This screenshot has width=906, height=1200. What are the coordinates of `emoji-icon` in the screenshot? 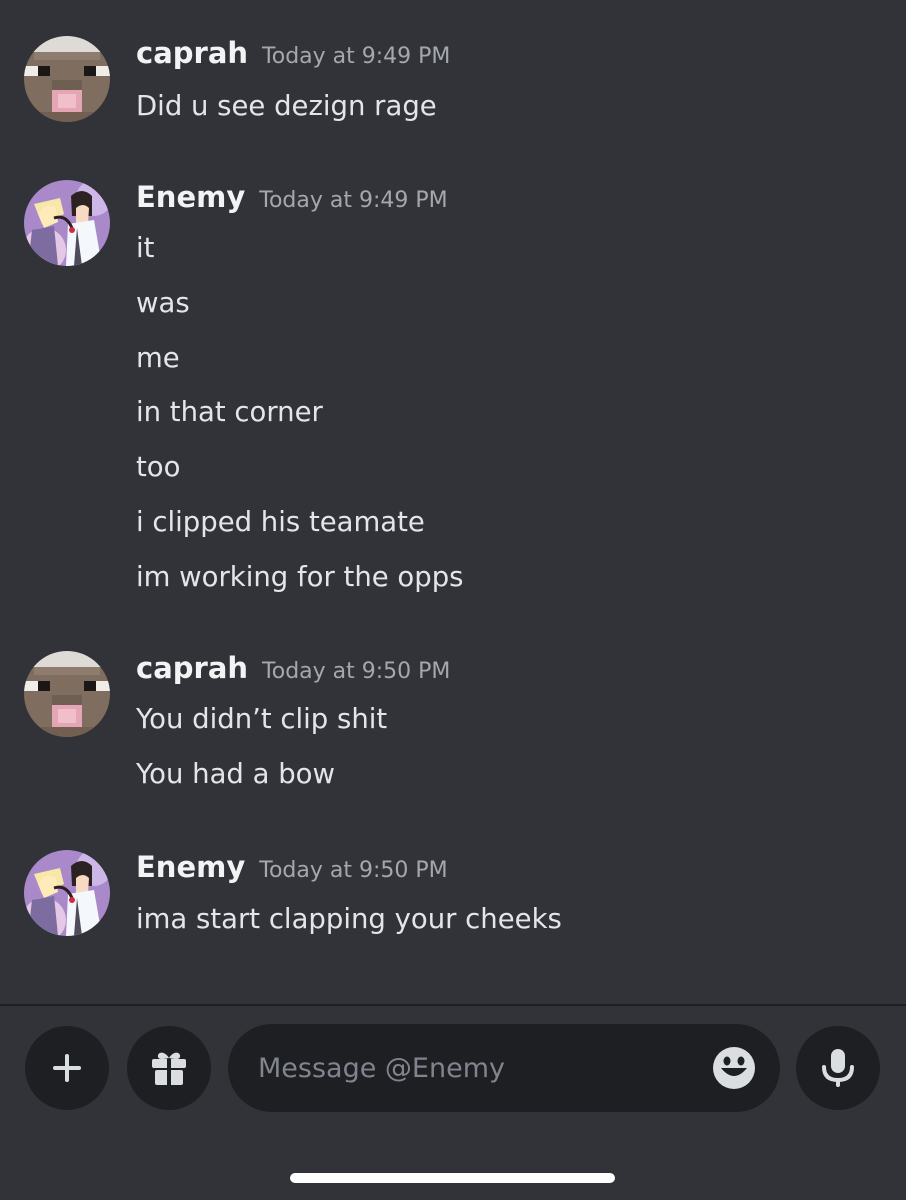 It's located at (734, 1068).